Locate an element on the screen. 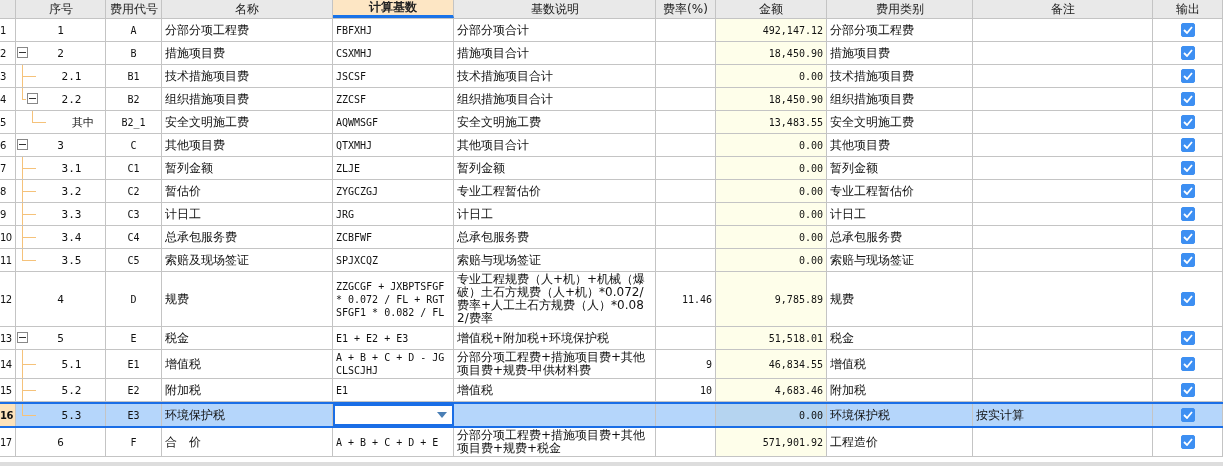 Image resolution: width=1223 pixels, height=466 pixels. fee-rate: 9 is located at coordinates (708, 364).